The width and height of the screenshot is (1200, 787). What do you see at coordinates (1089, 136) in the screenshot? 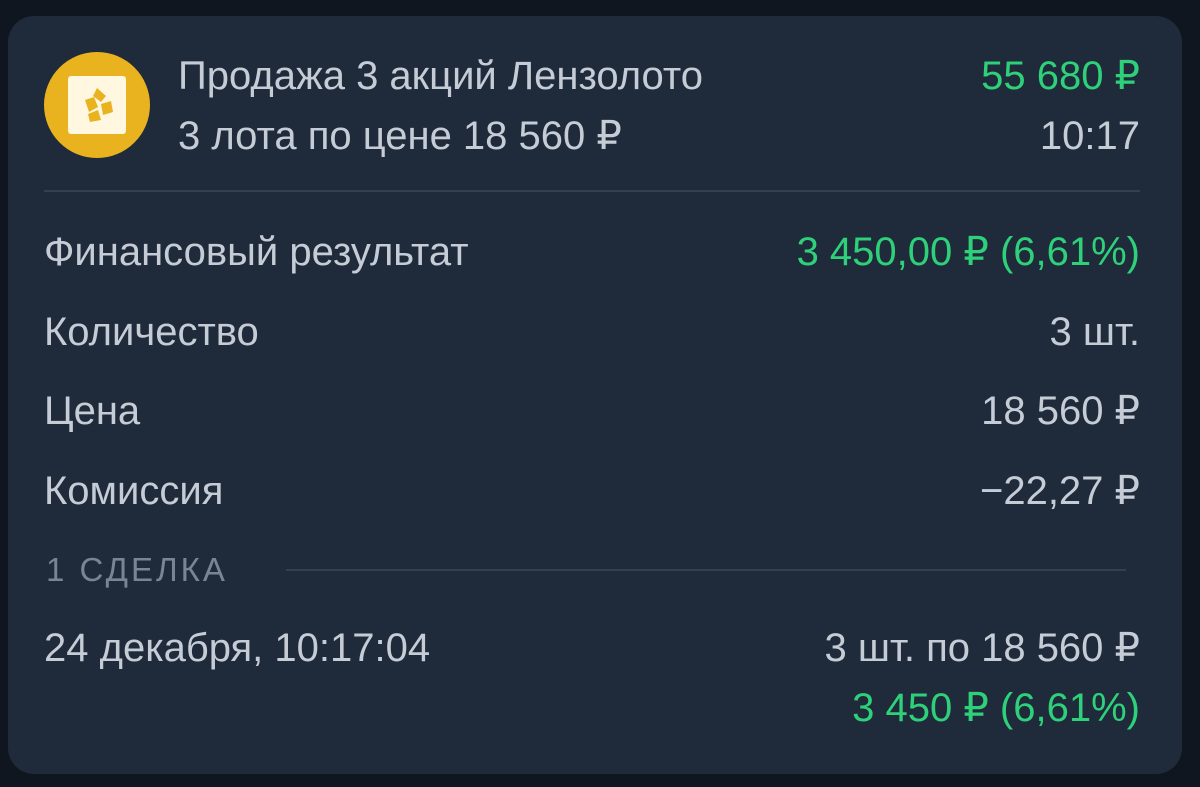
I see `operation-time: 10:17` at bounding box center [1089, 136].